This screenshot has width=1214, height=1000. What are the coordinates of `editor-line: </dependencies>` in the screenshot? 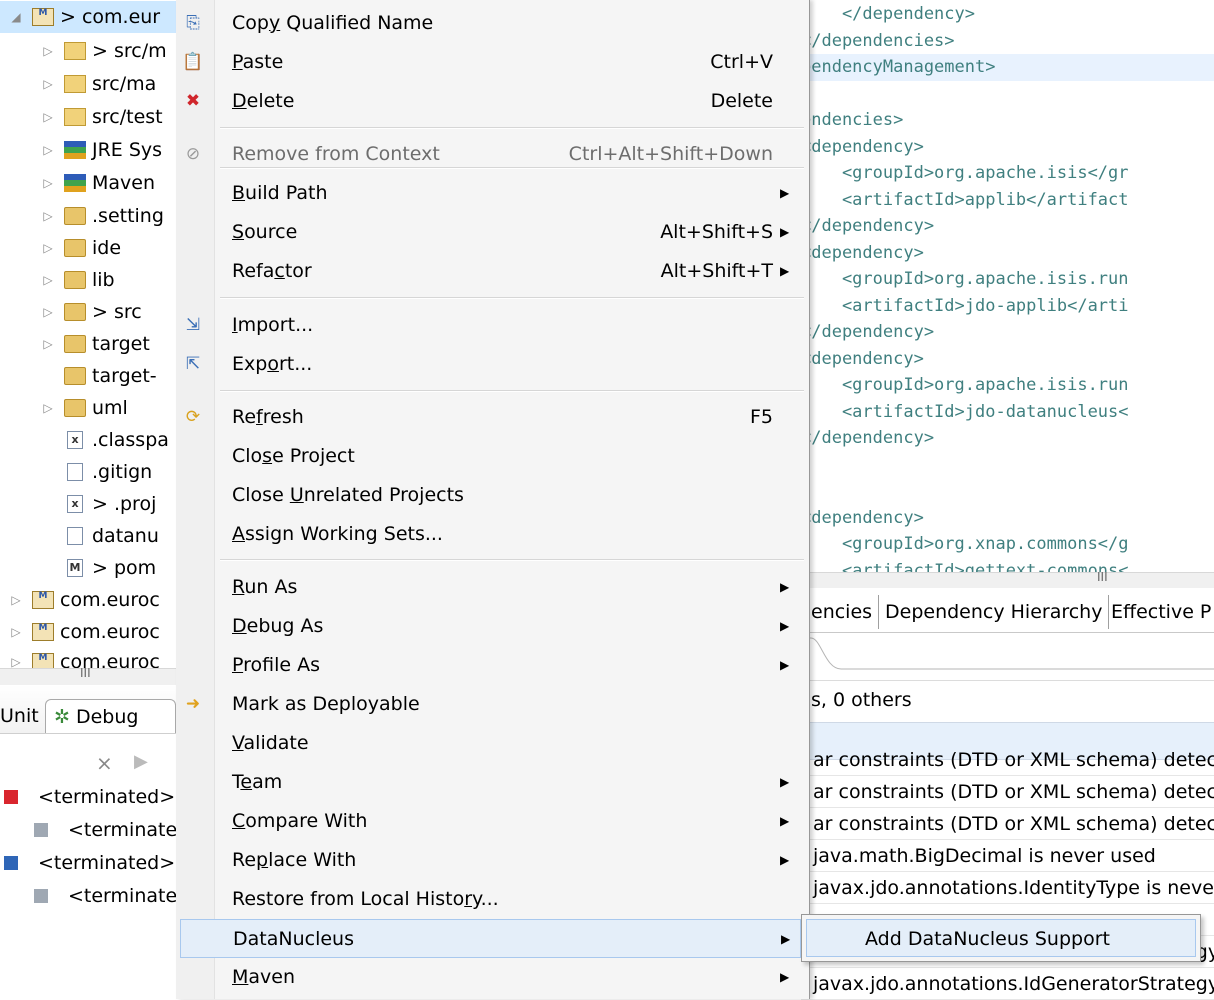 It's located at (878, 40).